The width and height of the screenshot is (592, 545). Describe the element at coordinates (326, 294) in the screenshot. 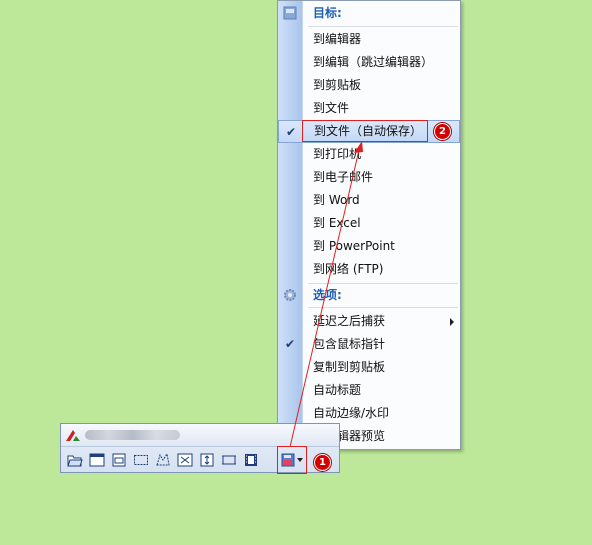

I see `annotation-arrow` at that location.